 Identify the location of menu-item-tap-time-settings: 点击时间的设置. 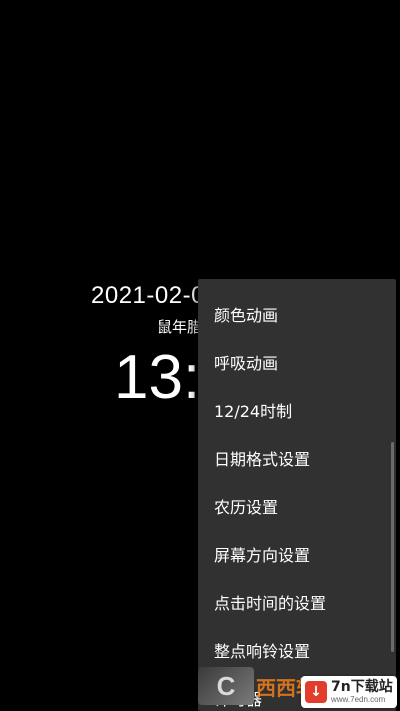
(297, 602).